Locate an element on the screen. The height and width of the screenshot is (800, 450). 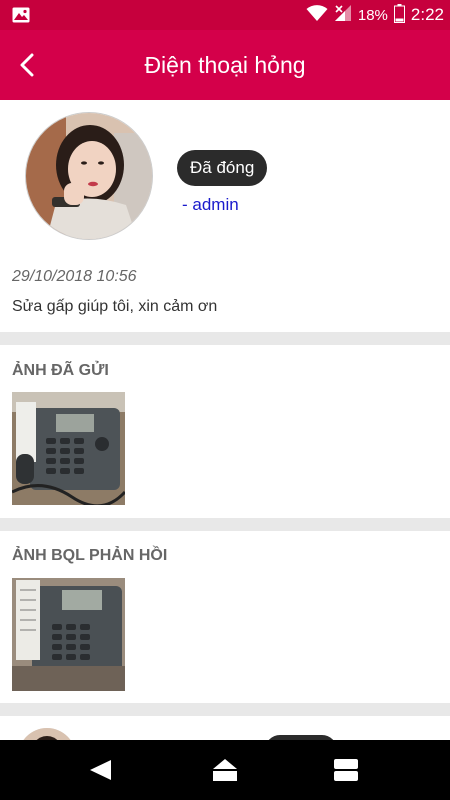
reply-avatar is located at coordinates (47, 734).